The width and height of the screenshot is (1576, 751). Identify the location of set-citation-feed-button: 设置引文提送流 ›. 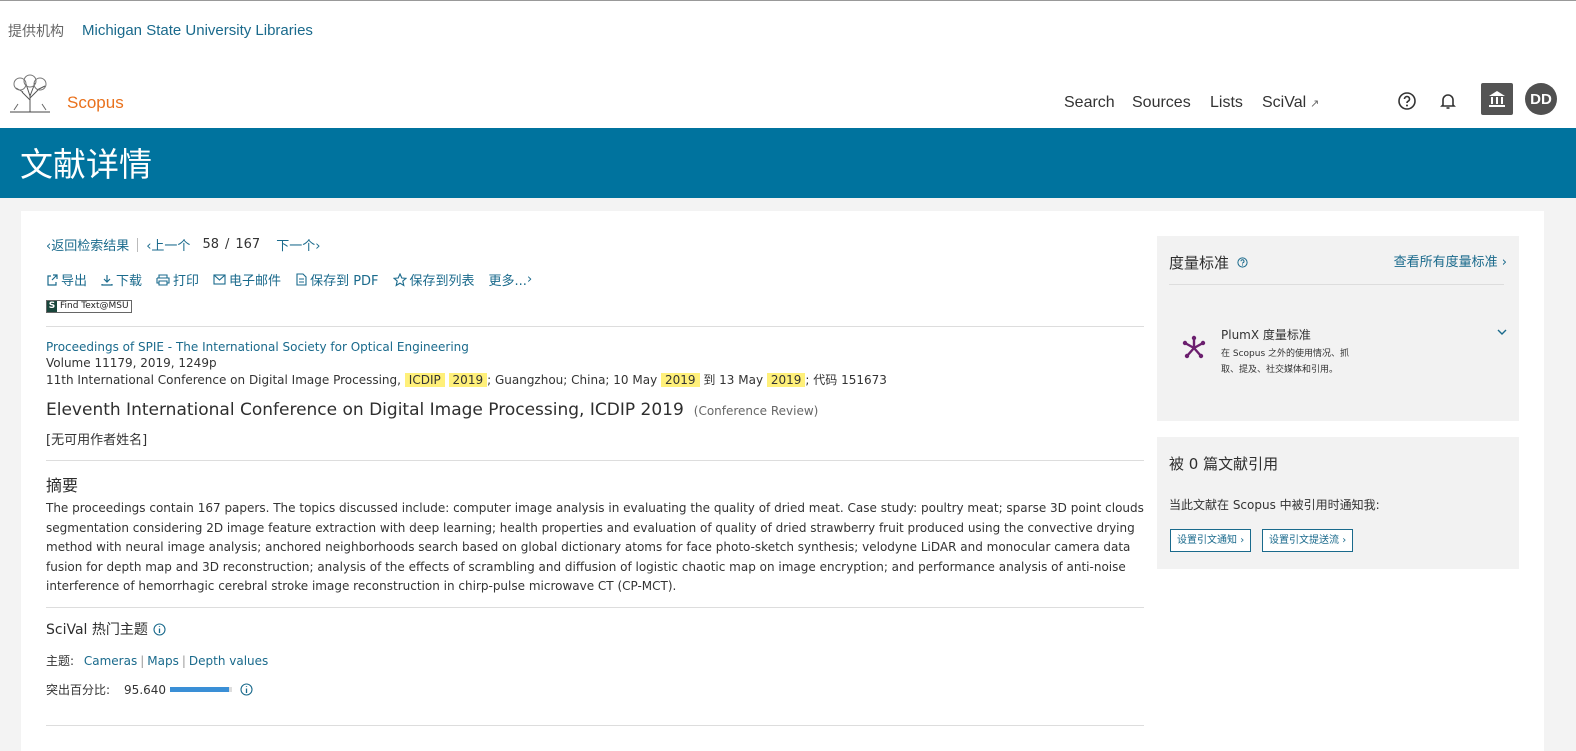
(1308, 540).